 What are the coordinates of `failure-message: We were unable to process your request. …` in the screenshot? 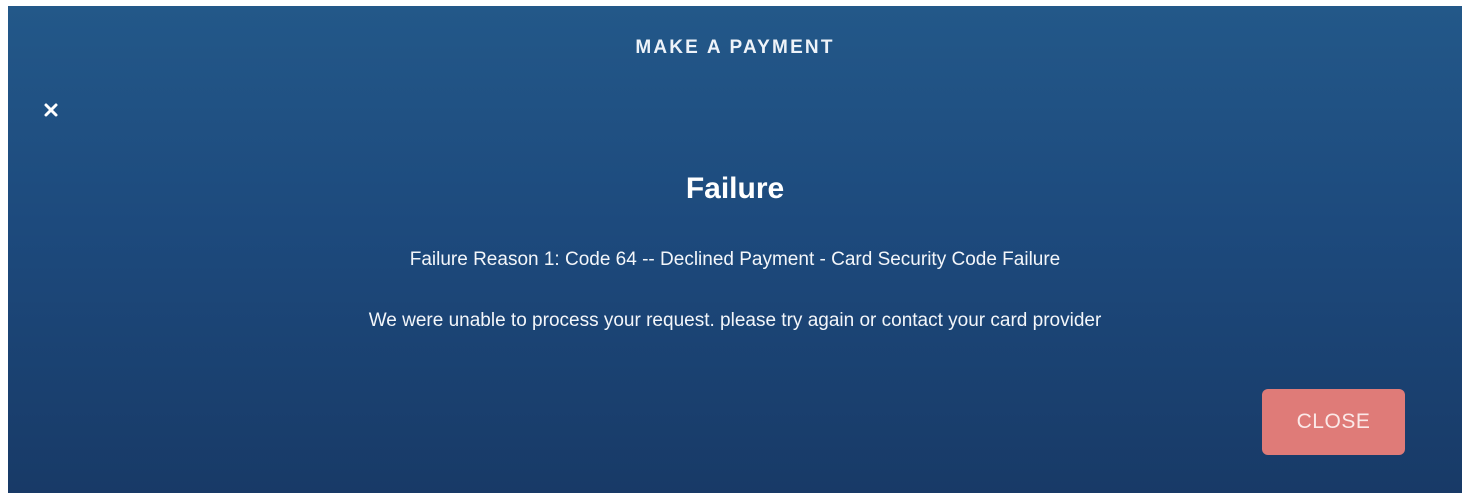 It's located at (735, 320).